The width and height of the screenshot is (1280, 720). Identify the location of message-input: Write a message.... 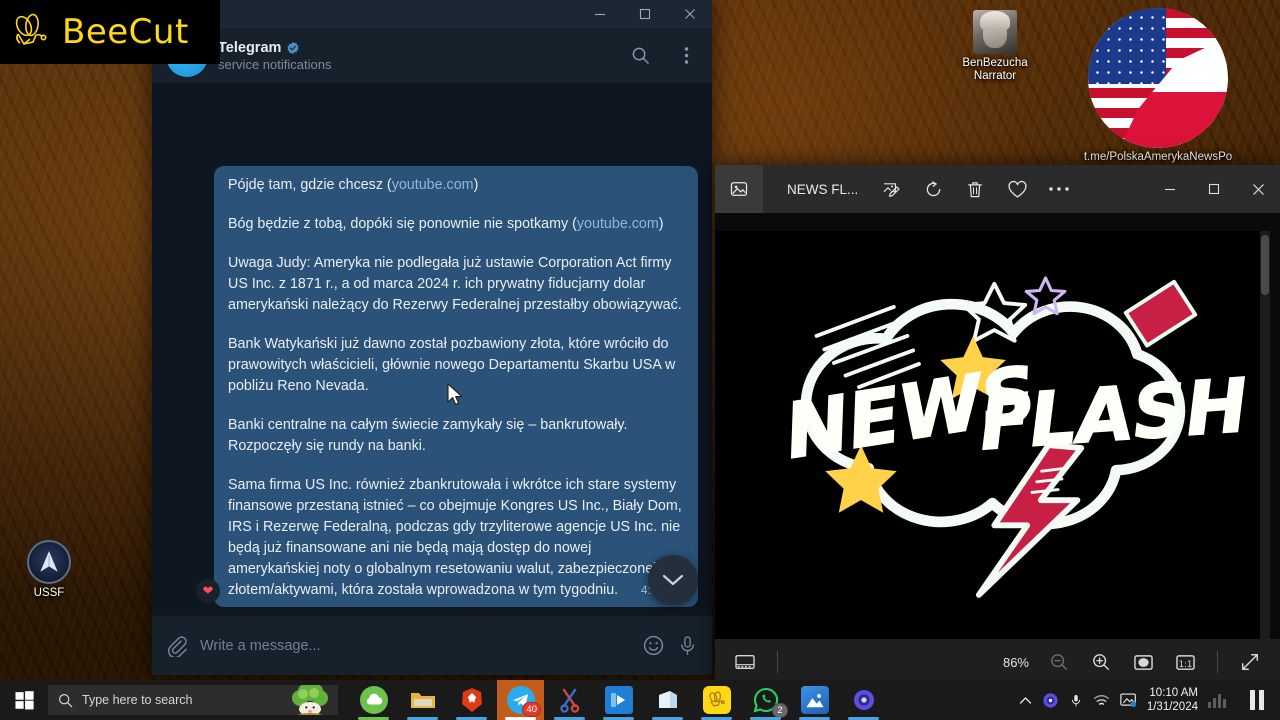
(415, 646).